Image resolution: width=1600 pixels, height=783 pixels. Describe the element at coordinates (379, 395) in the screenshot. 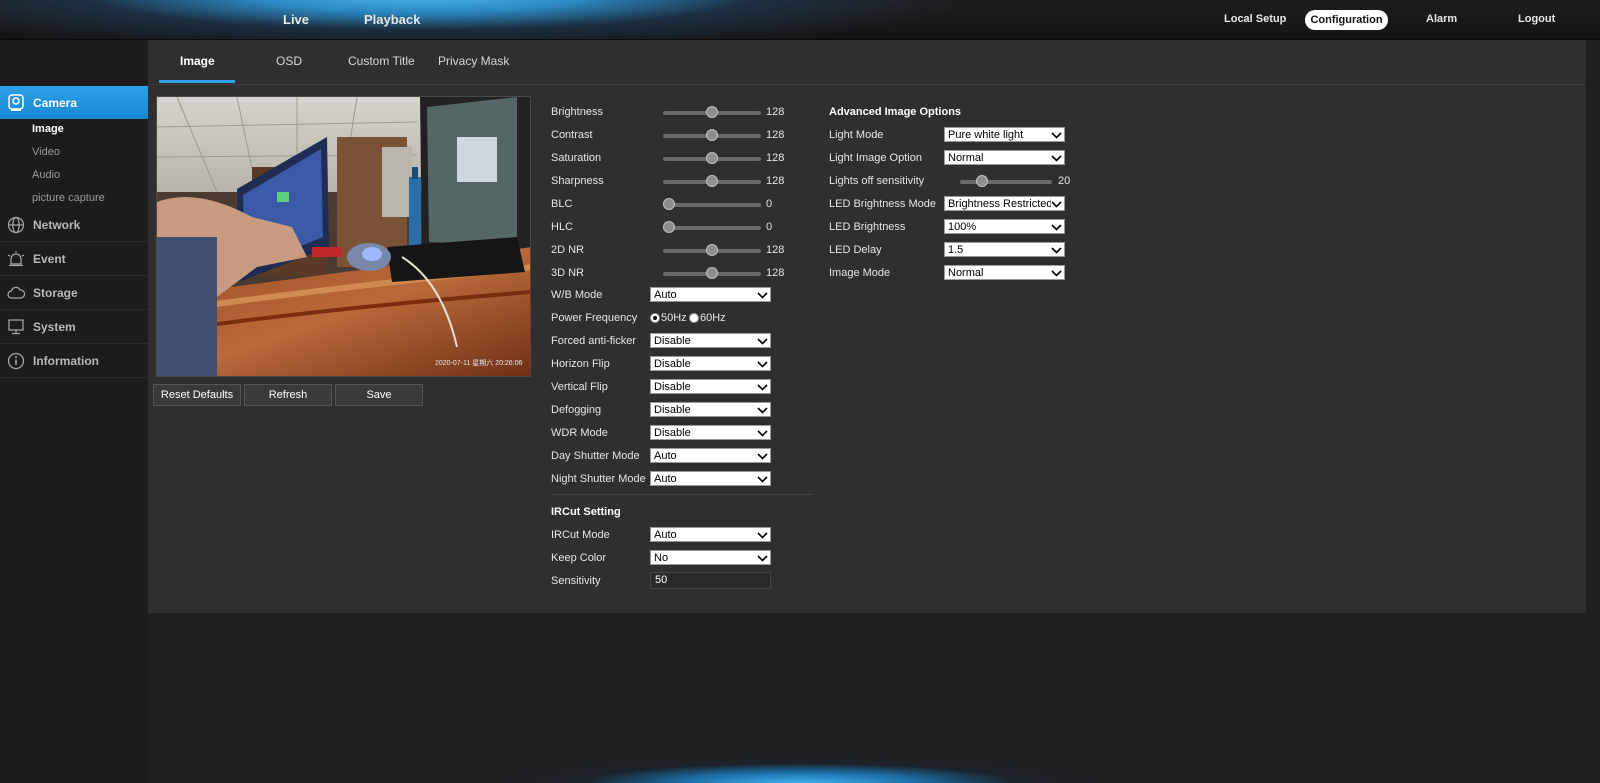

I see `save-button: Save` at that location.